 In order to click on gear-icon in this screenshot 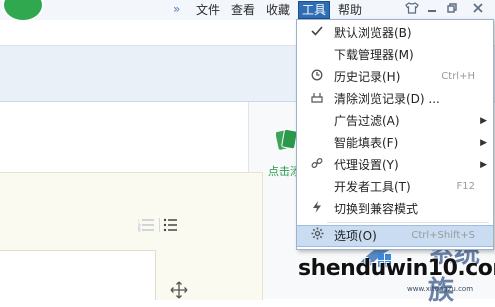, I will do `click(317, 236)`.